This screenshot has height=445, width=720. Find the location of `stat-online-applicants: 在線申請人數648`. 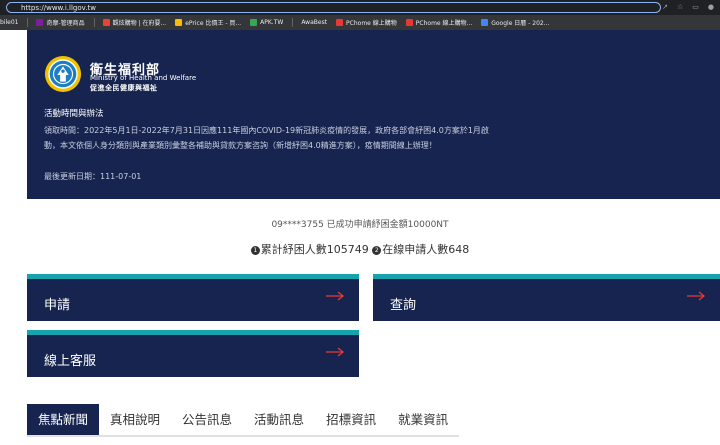

stat-online-applicants: 在線申請人數648 is located at coordinates (426, 249).